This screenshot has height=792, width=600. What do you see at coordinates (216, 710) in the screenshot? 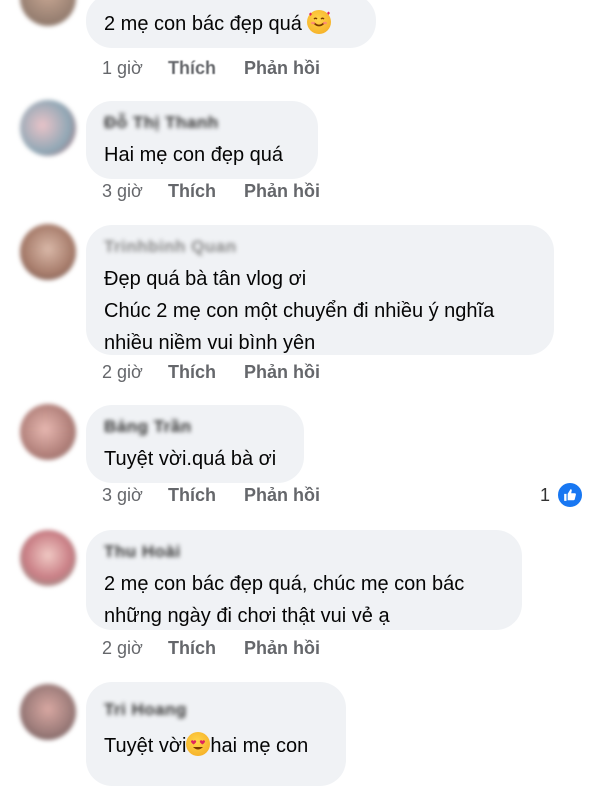
I see `commenter-name: Tri Hoang` at bounding box center [216, 710].